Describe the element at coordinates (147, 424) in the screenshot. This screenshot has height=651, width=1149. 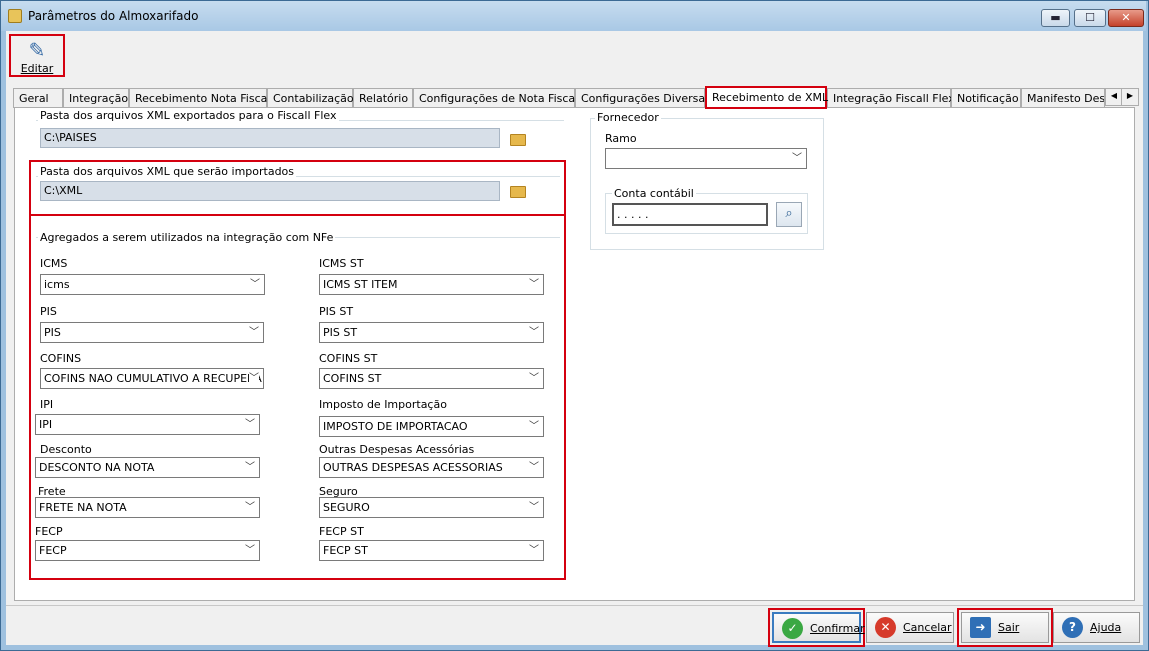
I see `ipi-select: IPI ﹀` at that location.